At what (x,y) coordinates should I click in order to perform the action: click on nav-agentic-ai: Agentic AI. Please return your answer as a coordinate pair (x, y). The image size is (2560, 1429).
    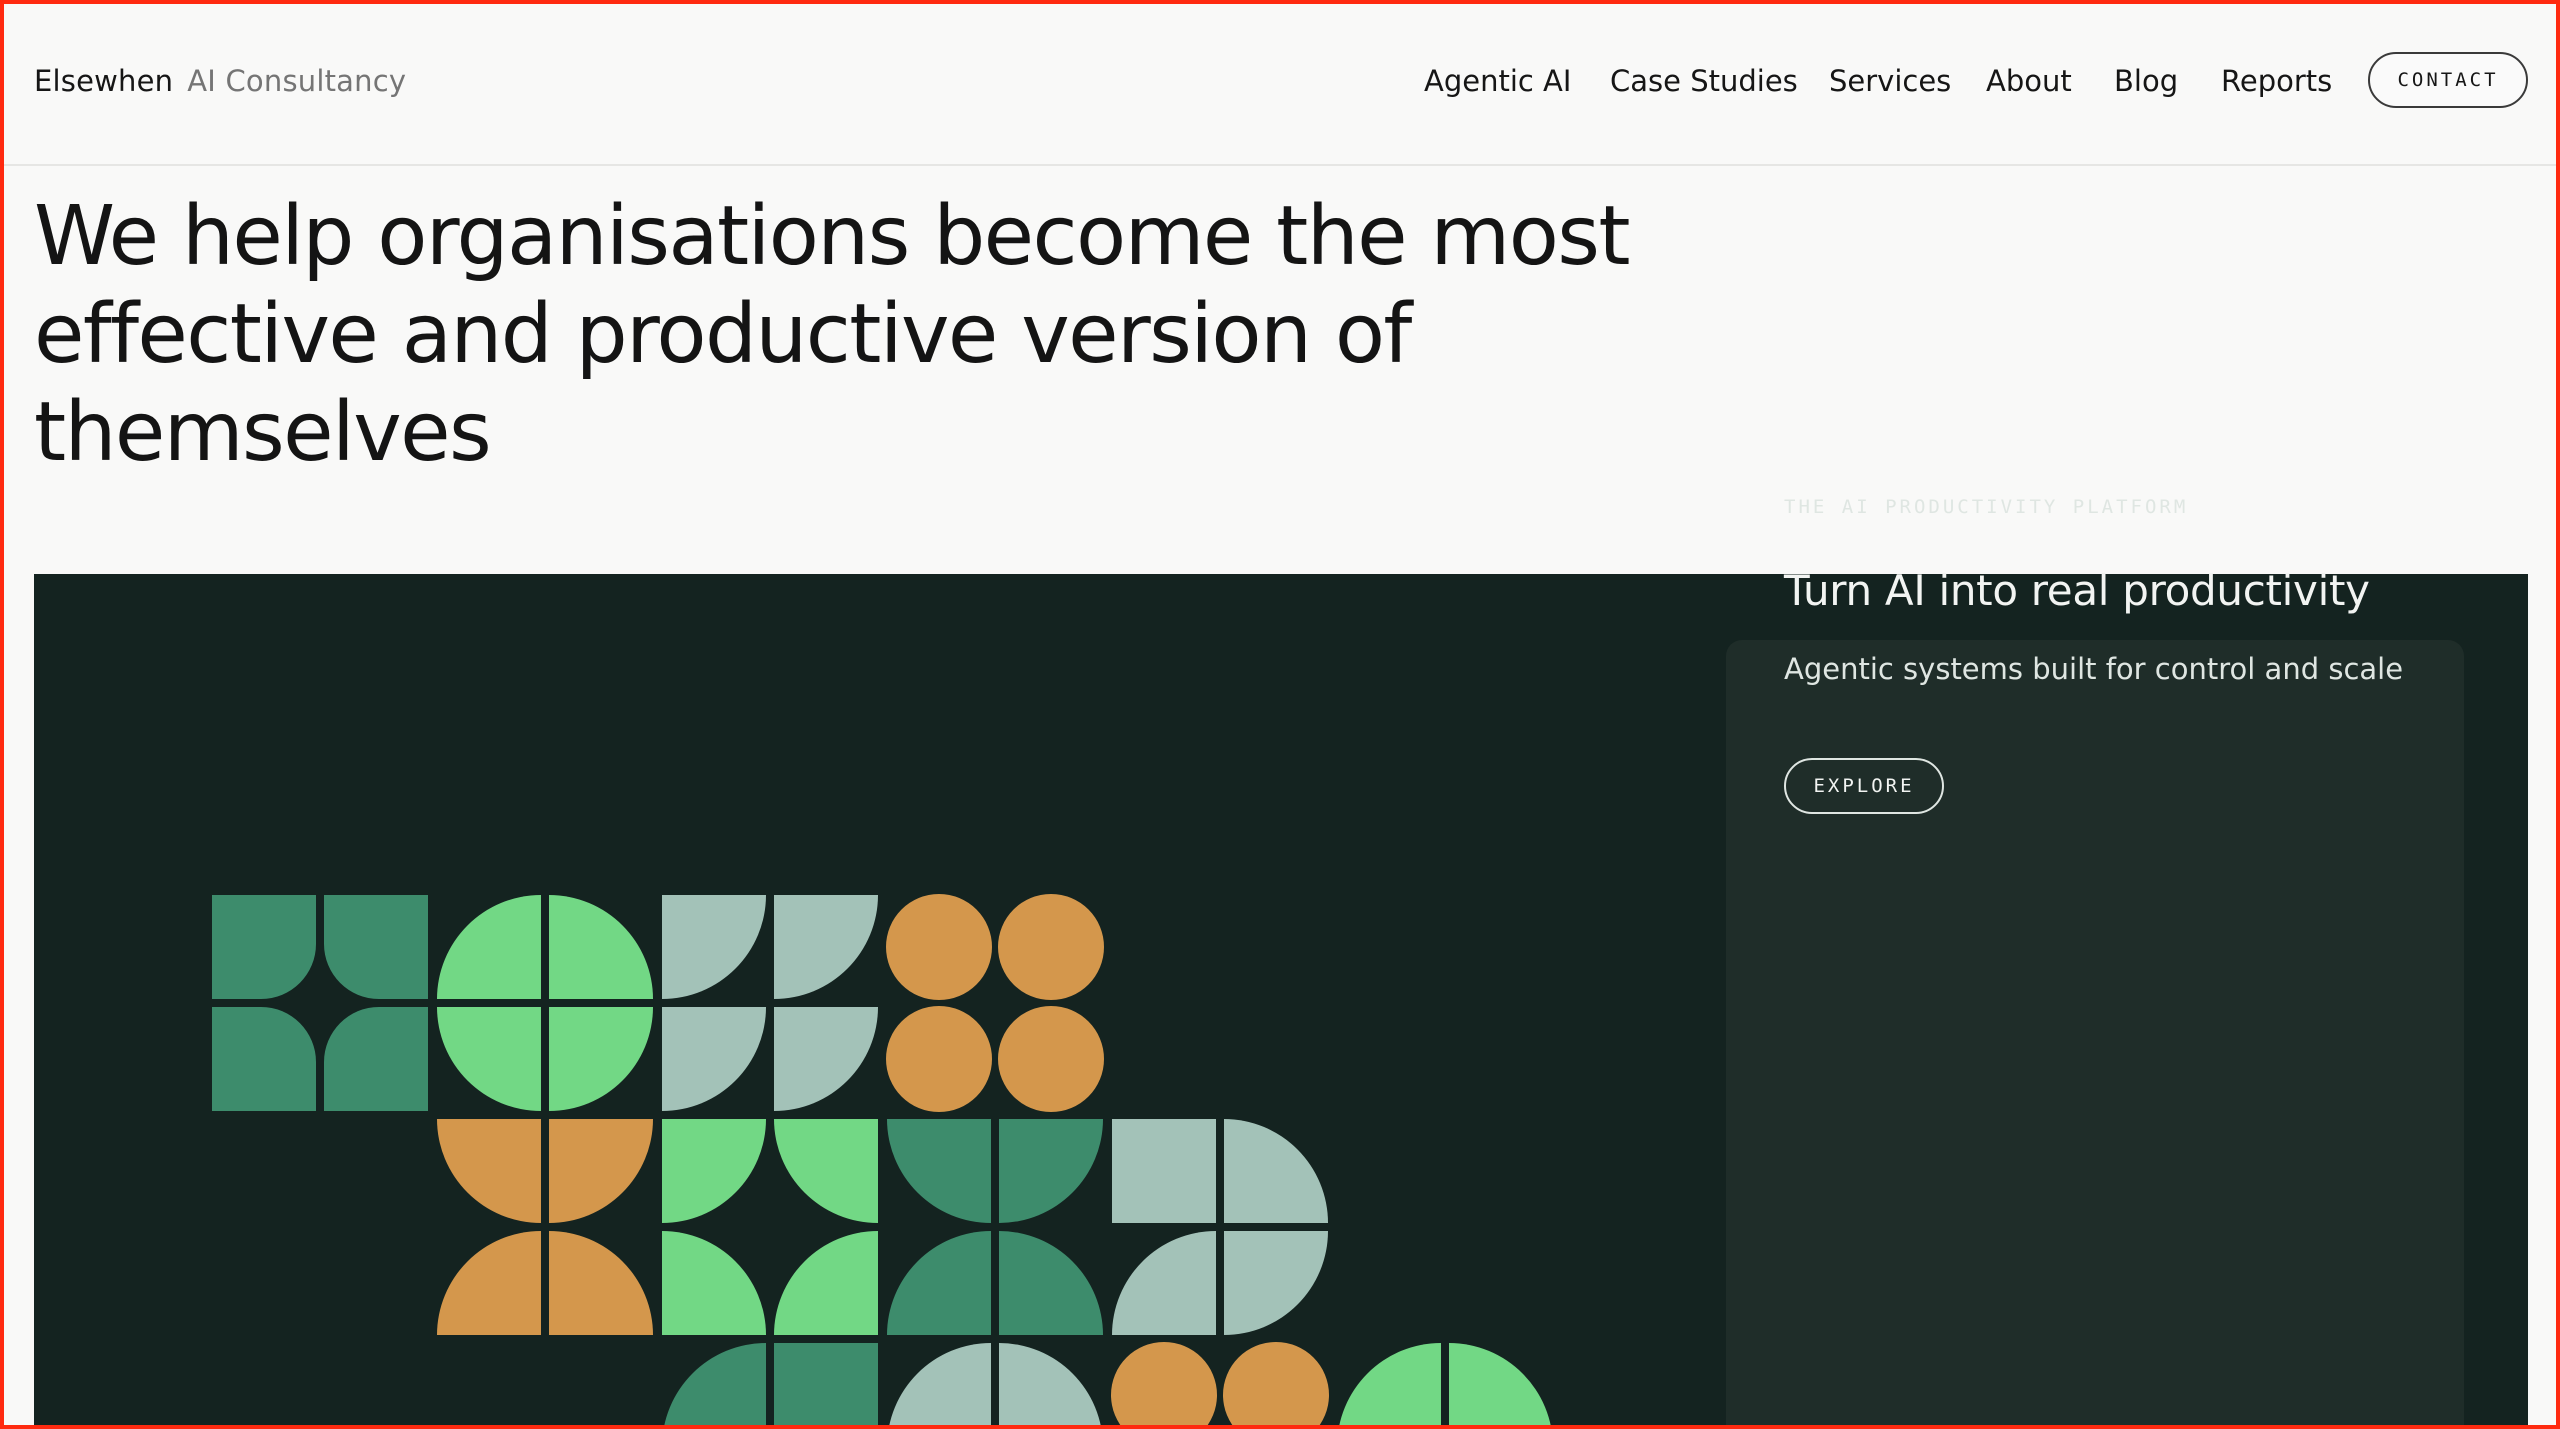
    Looking at the image, I should click on (1497, 81).